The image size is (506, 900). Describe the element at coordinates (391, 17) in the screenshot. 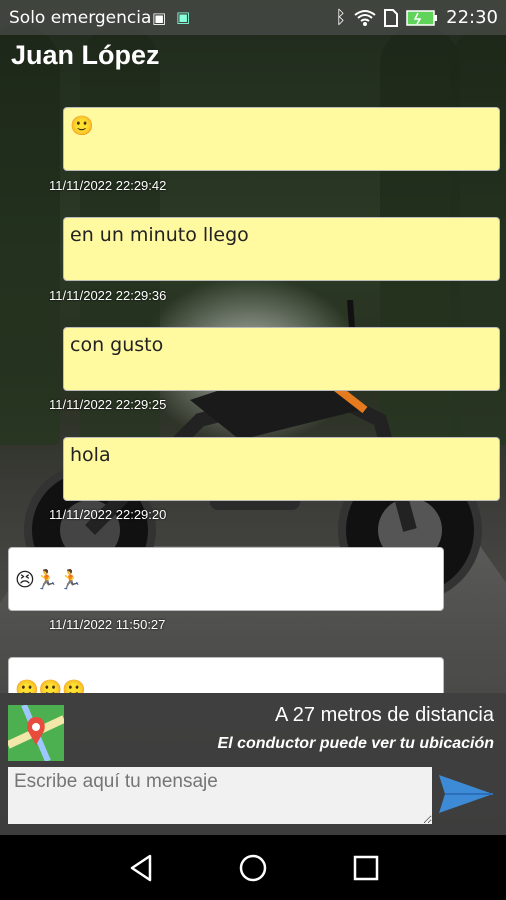

I see `sim-icon` at that location.